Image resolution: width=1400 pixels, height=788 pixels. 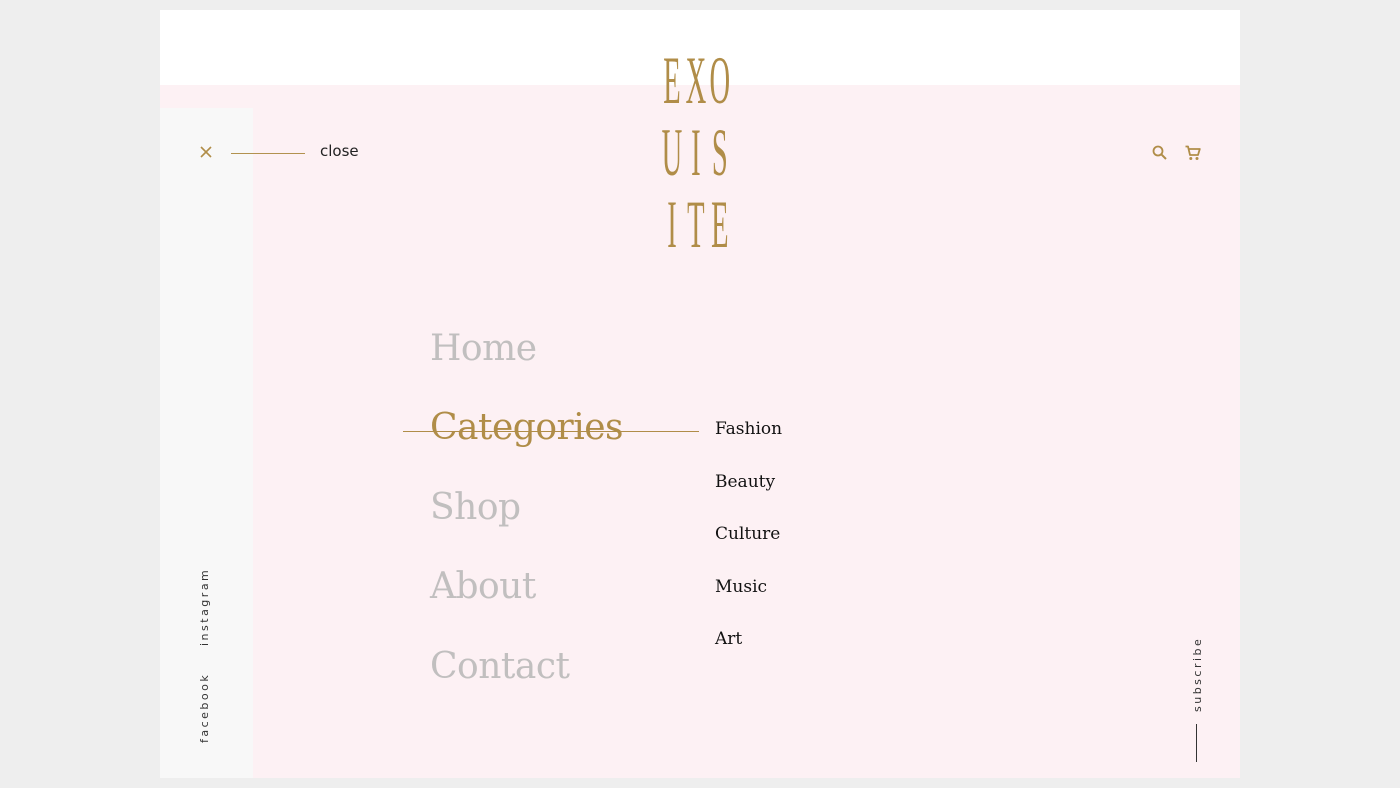 What do you see at coordinates (697, 80) in the screenshot?
I see `logo-row-1: E X O` at bounding box center [697, 80].